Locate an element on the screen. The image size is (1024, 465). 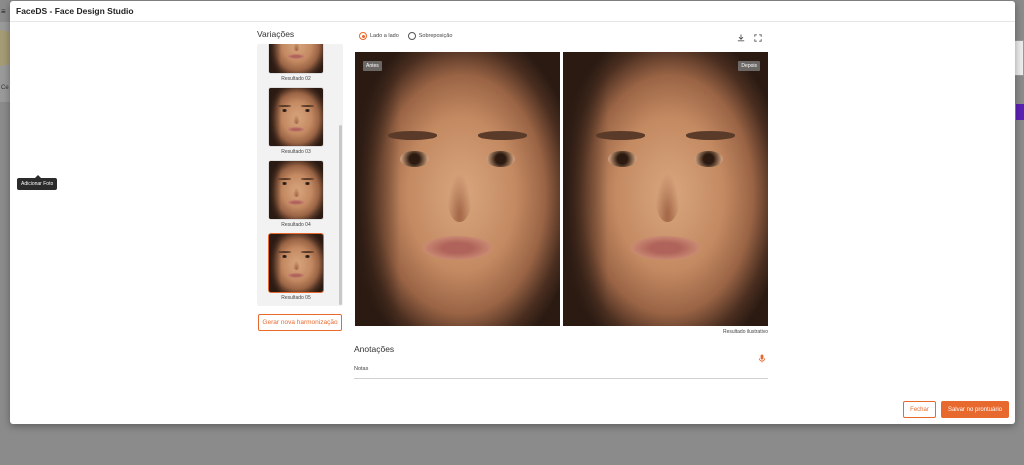
radio-overlay is located at coordinates (411, 36).